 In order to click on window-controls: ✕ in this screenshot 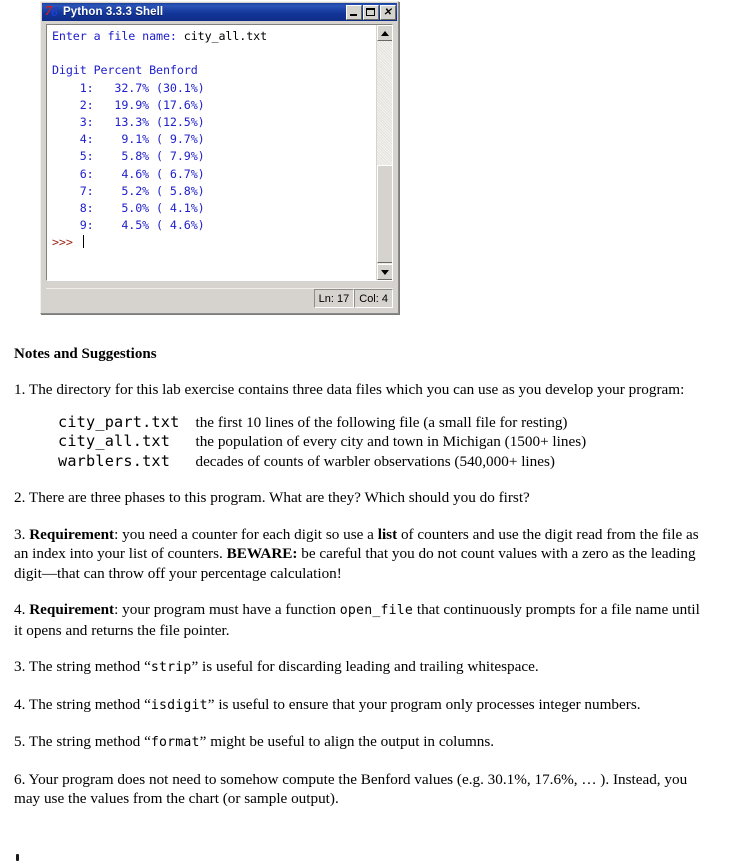, I will do `click(371, 12)`.